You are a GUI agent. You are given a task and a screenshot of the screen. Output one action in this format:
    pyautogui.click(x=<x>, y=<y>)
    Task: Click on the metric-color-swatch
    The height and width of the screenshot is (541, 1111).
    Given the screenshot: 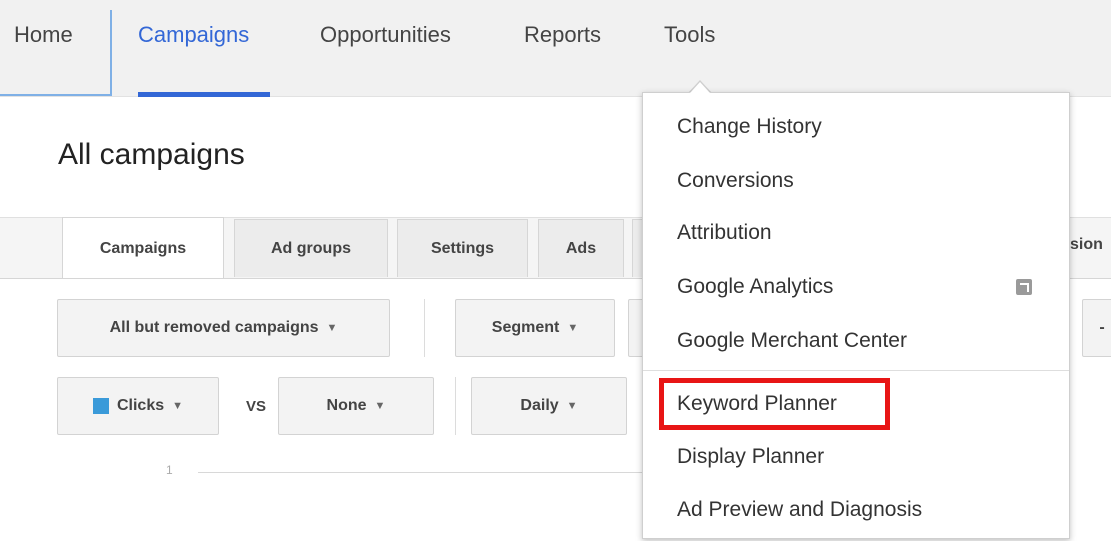 What is the action you would take?
    pyautogui.click(x=100, y=406)
    